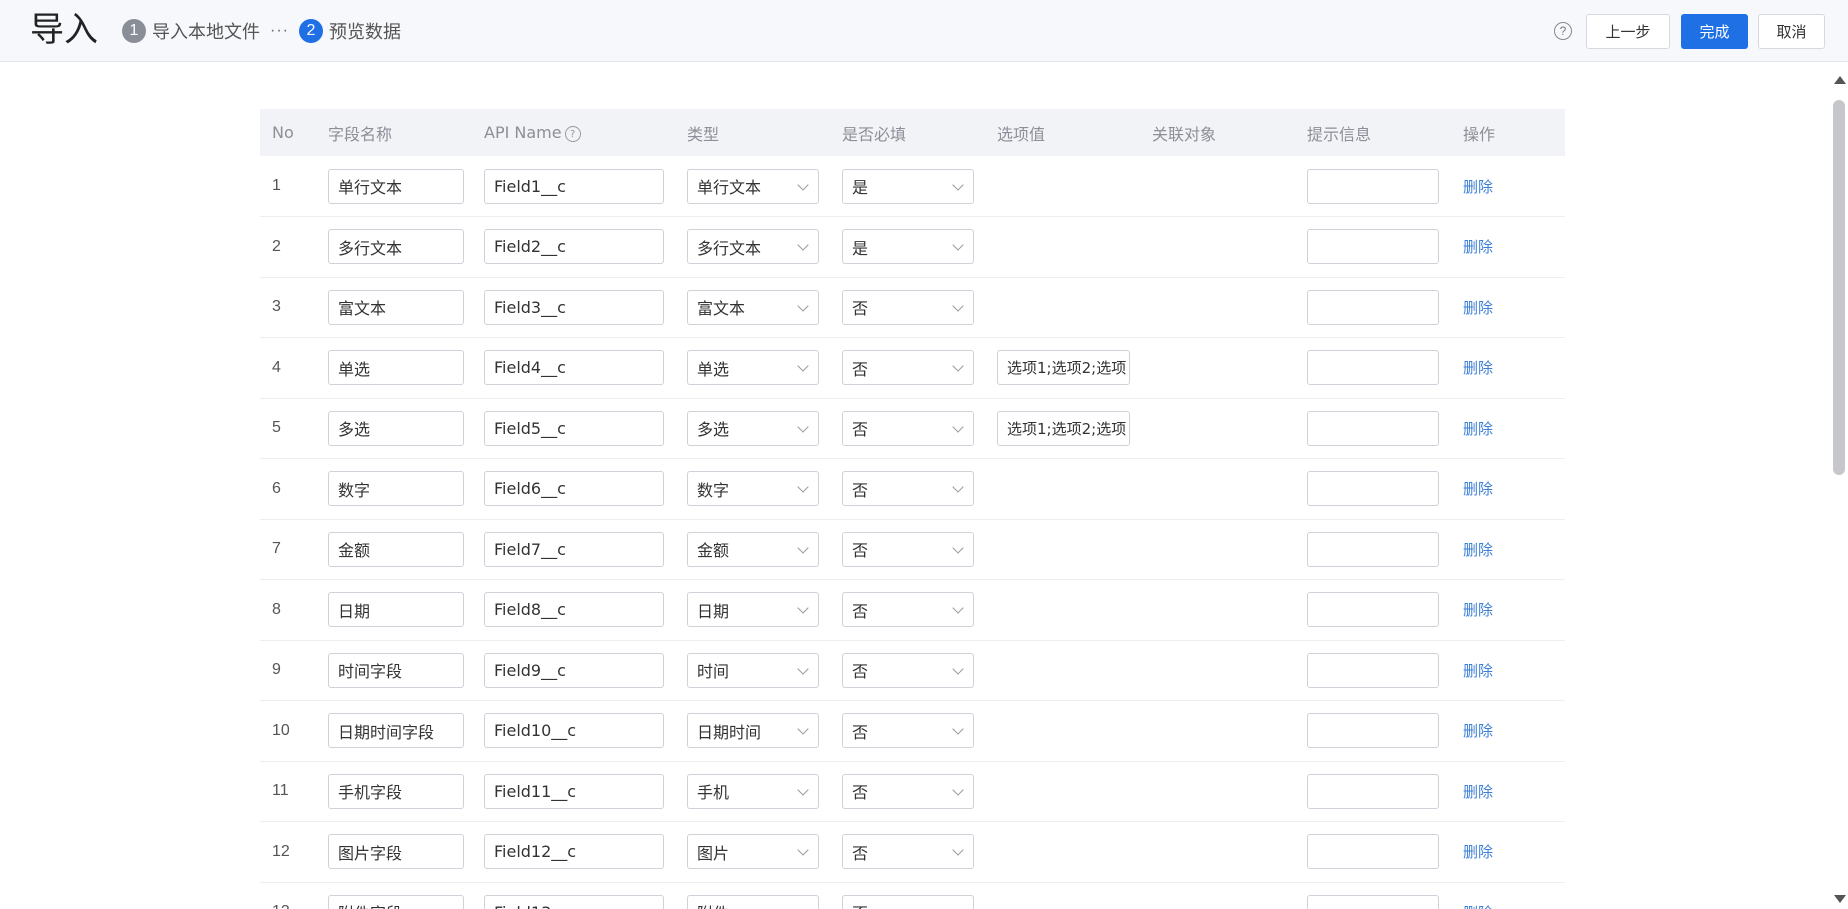 This screenshot has width=1848, height=909. What do you see at coordinates (753, 307) in the screenshot?
I see `type-select: 富文本` at bounding box center [753, 307].